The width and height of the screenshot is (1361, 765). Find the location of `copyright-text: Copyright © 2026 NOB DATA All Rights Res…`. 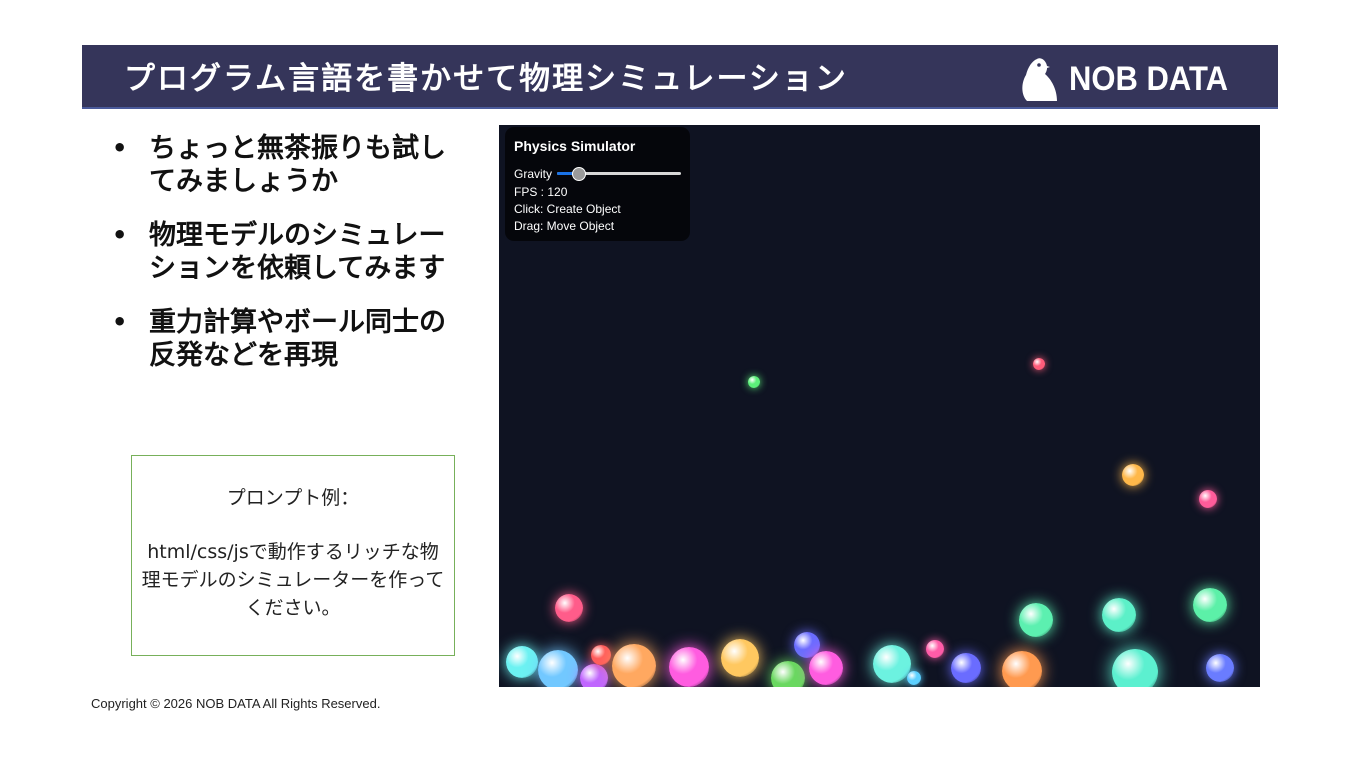

copyright-text: Copyright © 2026 NOB DATA All Rights Res… is located at coordinates (236, 703).